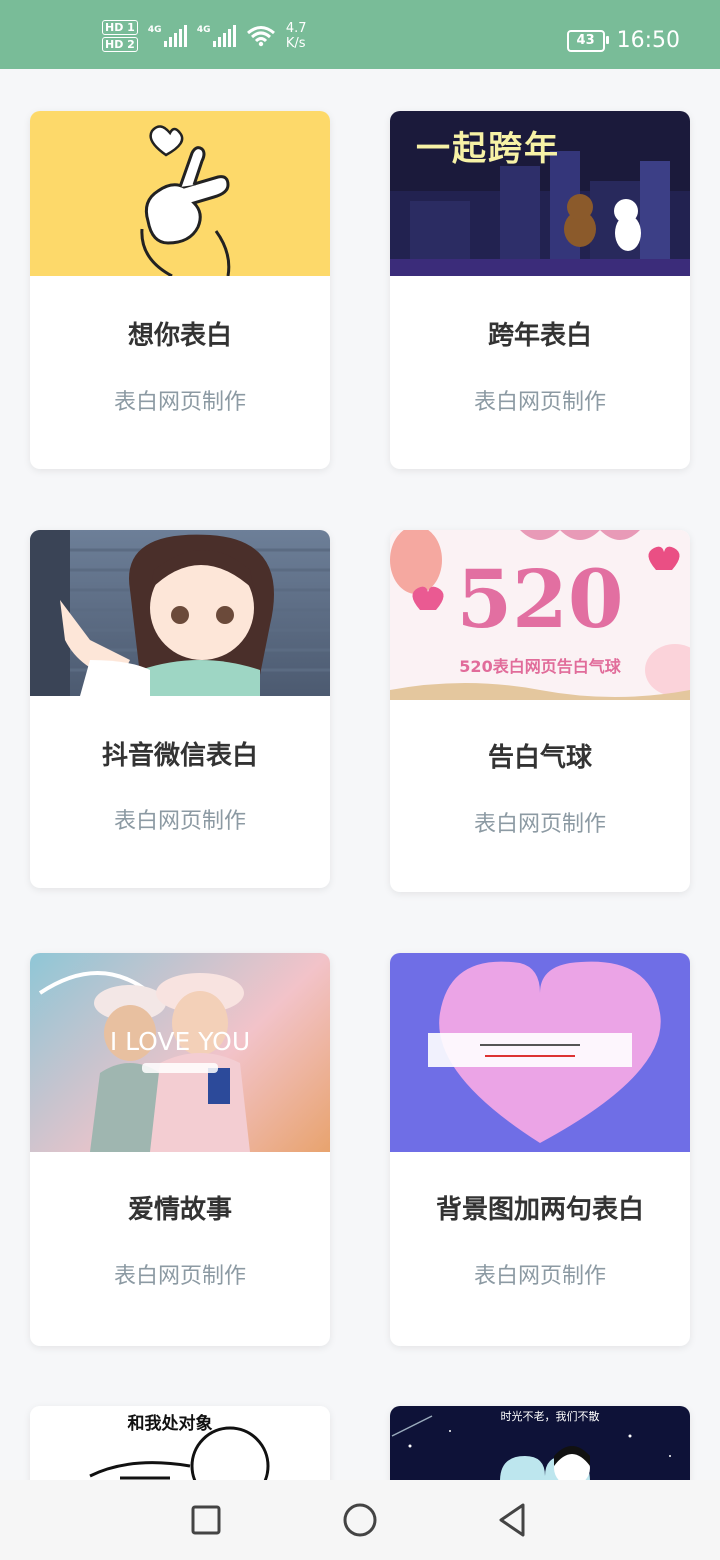 Image resolution: width=720 pixels, height=1560 pixels. What do you see at coordinates (648, 40) in the screenshot?
I see `clock: 16:50` at bounding box center [648, 40].